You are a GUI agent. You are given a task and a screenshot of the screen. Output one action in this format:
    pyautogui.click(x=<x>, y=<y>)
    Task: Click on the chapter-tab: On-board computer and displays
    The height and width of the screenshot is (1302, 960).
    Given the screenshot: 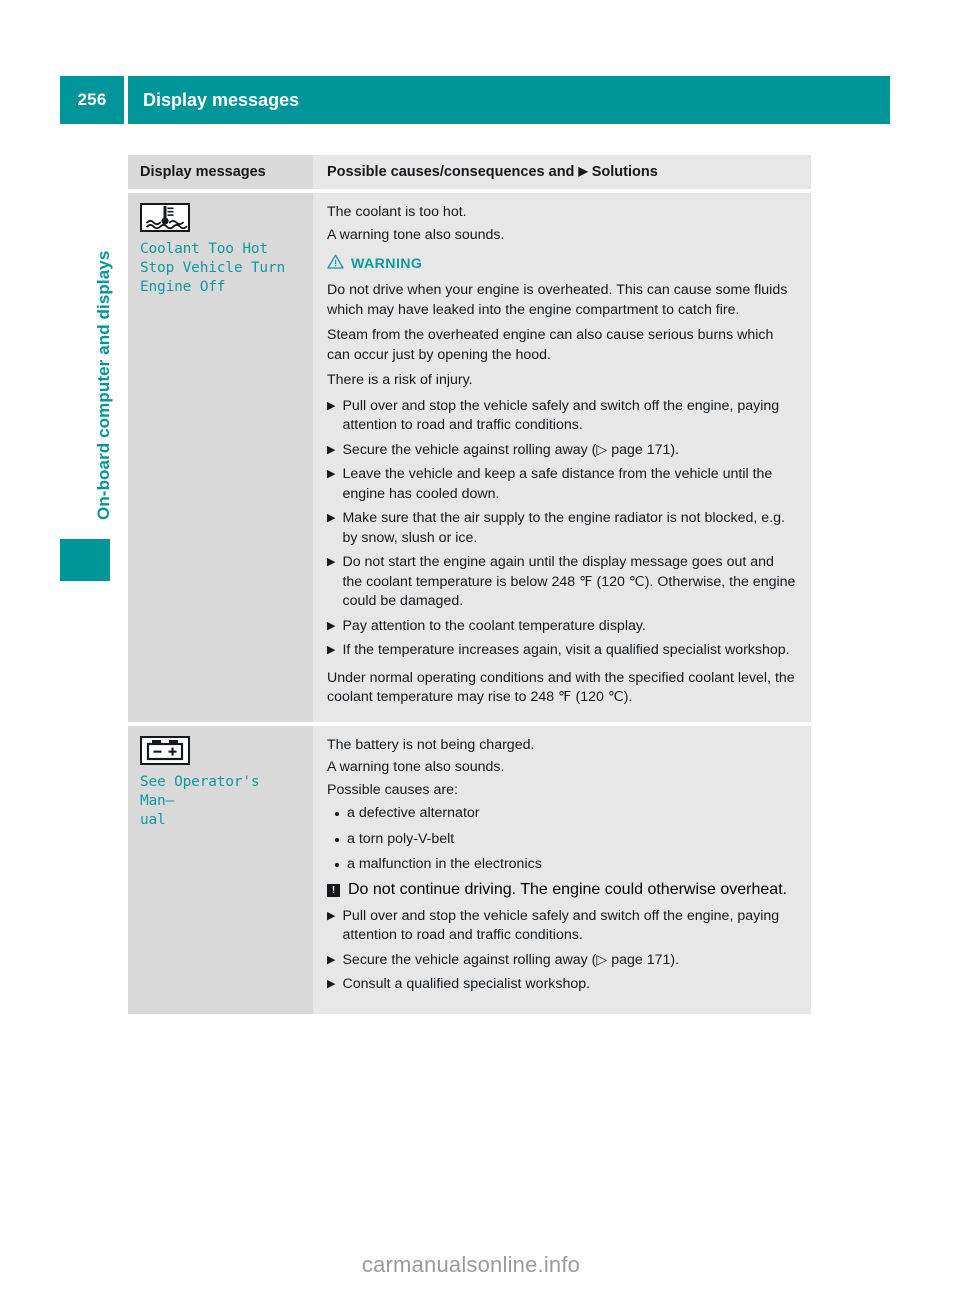 What is the action you would take?
    pyautogui.click(x=86, y=370)
    